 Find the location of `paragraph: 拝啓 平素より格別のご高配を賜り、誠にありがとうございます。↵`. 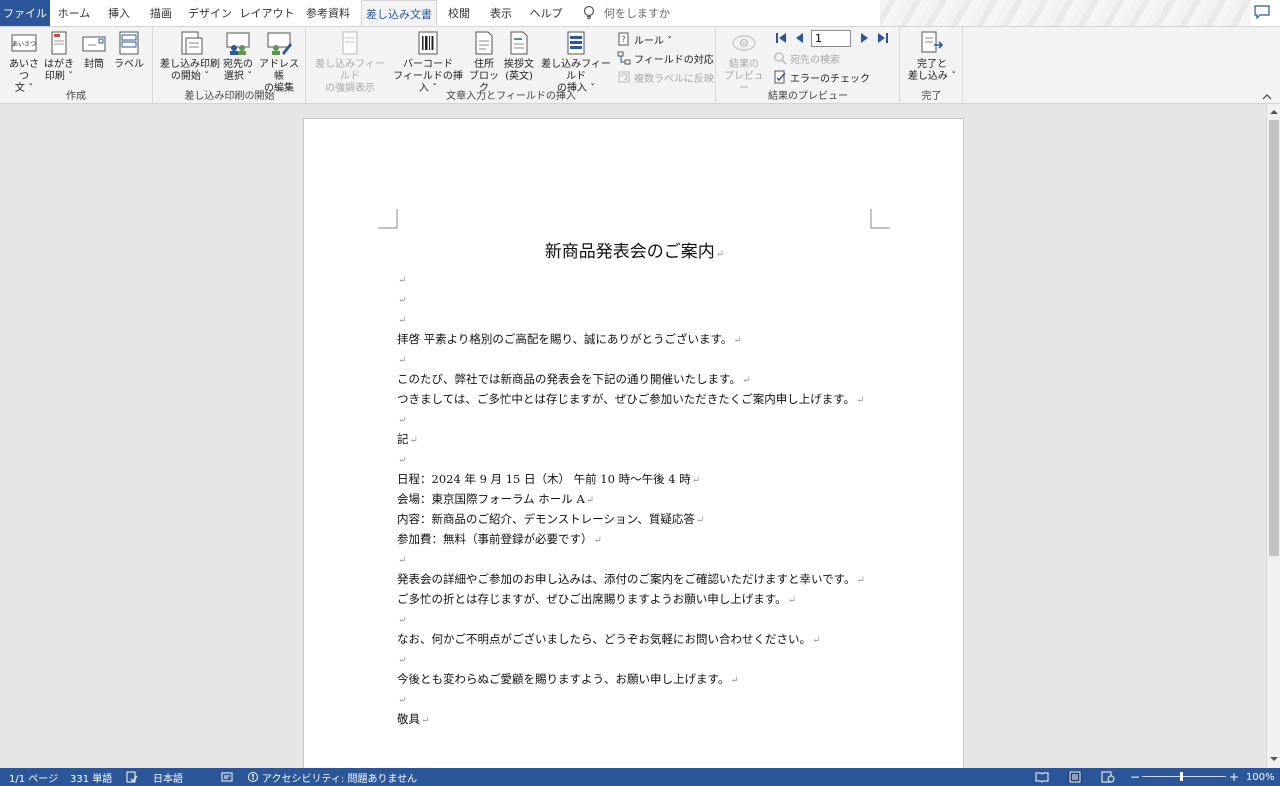

paragraph: 拝啓 平素より格別のご高配を賜り、誠にありがとうございます。↵ is located at coordinates (569, 339).